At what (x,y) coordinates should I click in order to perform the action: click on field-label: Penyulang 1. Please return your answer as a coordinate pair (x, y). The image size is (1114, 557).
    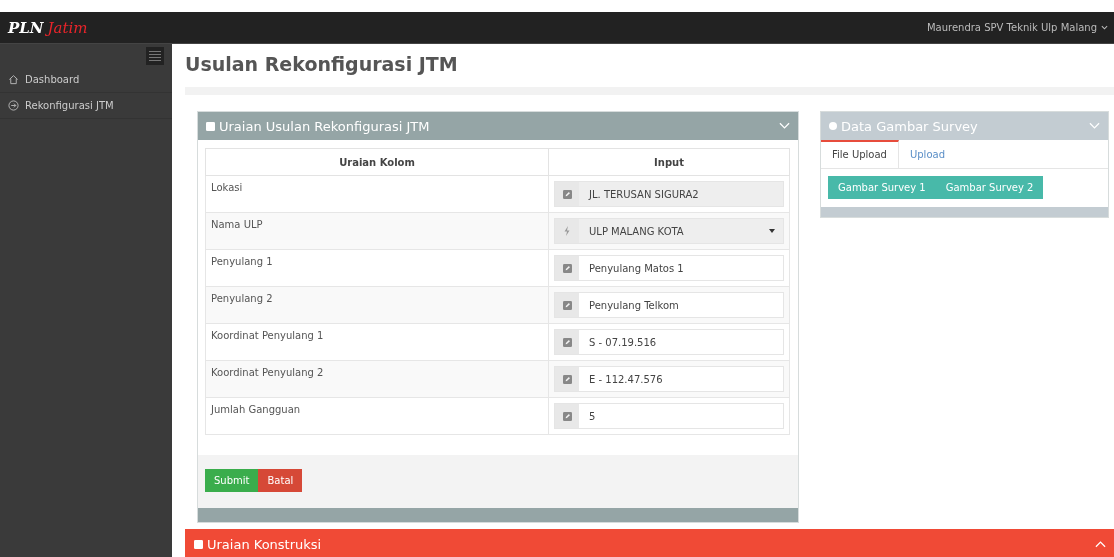
    Looking at the image, I should click on (242, 262).